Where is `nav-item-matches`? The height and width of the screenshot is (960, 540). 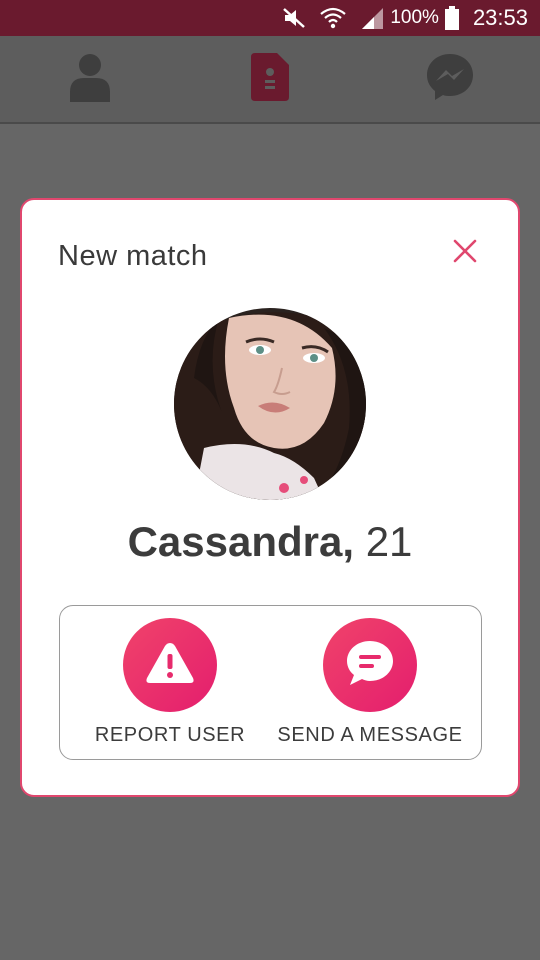 nav-item-matches is located at coordinates (270, 79).